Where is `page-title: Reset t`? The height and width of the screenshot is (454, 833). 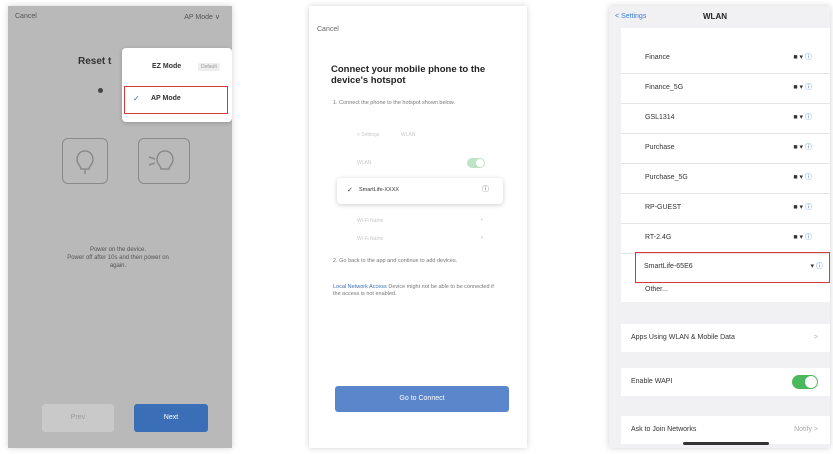
page-title: Reset t is located at coordinates (95, 61).